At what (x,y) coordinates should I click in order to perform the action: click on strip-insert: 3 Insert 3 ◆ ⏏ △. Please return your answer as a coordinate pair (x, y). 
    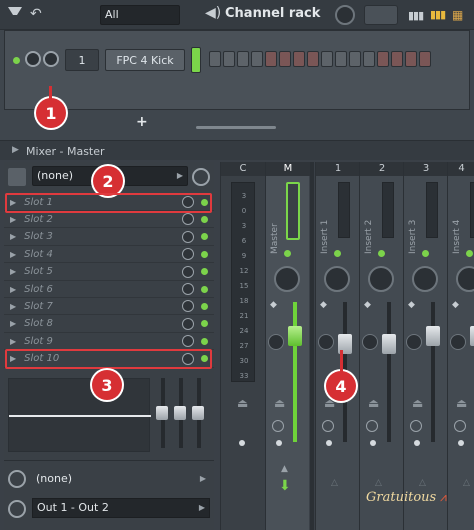
    Looking at the image, I should click on (425, 346).